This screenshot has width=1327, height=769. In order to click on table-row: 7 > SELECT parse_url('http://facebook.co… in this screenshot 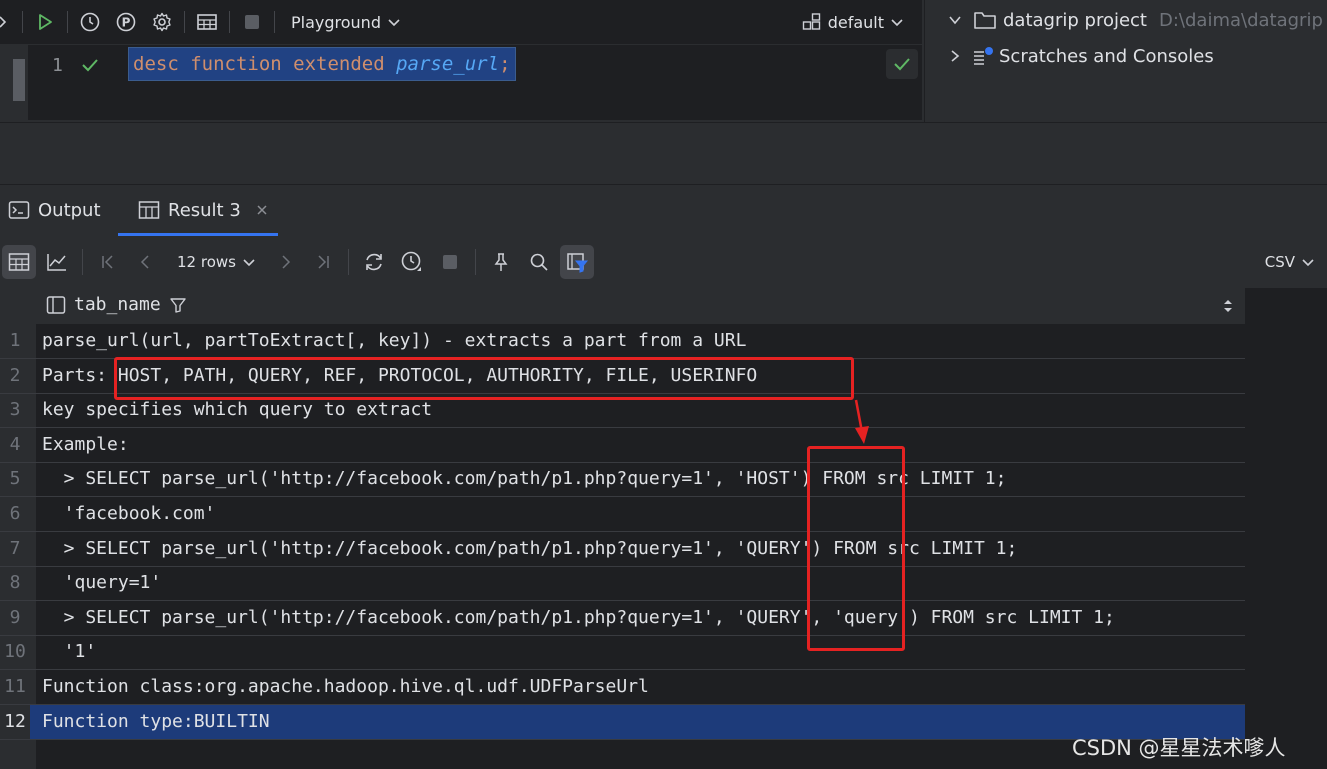, I will do `click(622, 549)`.